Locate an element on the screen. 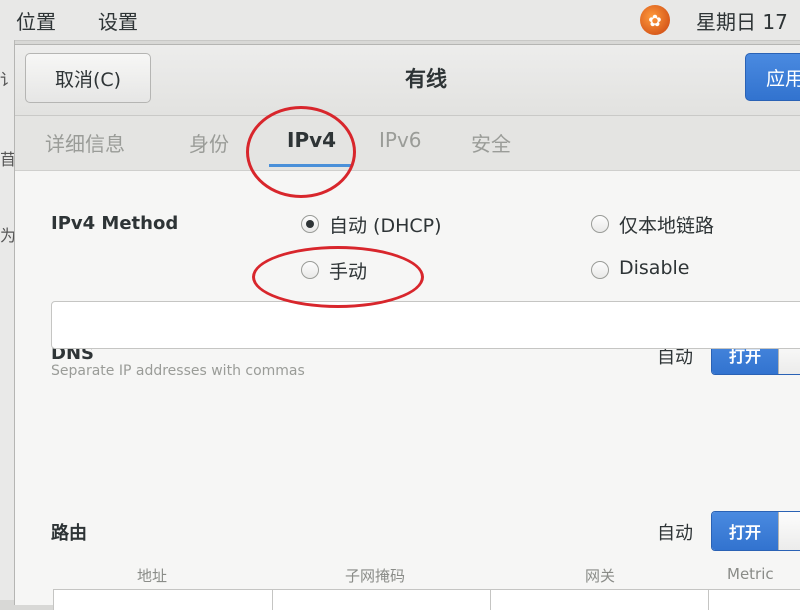  column-header-metric: Metric is located at coordinates (750, 574).